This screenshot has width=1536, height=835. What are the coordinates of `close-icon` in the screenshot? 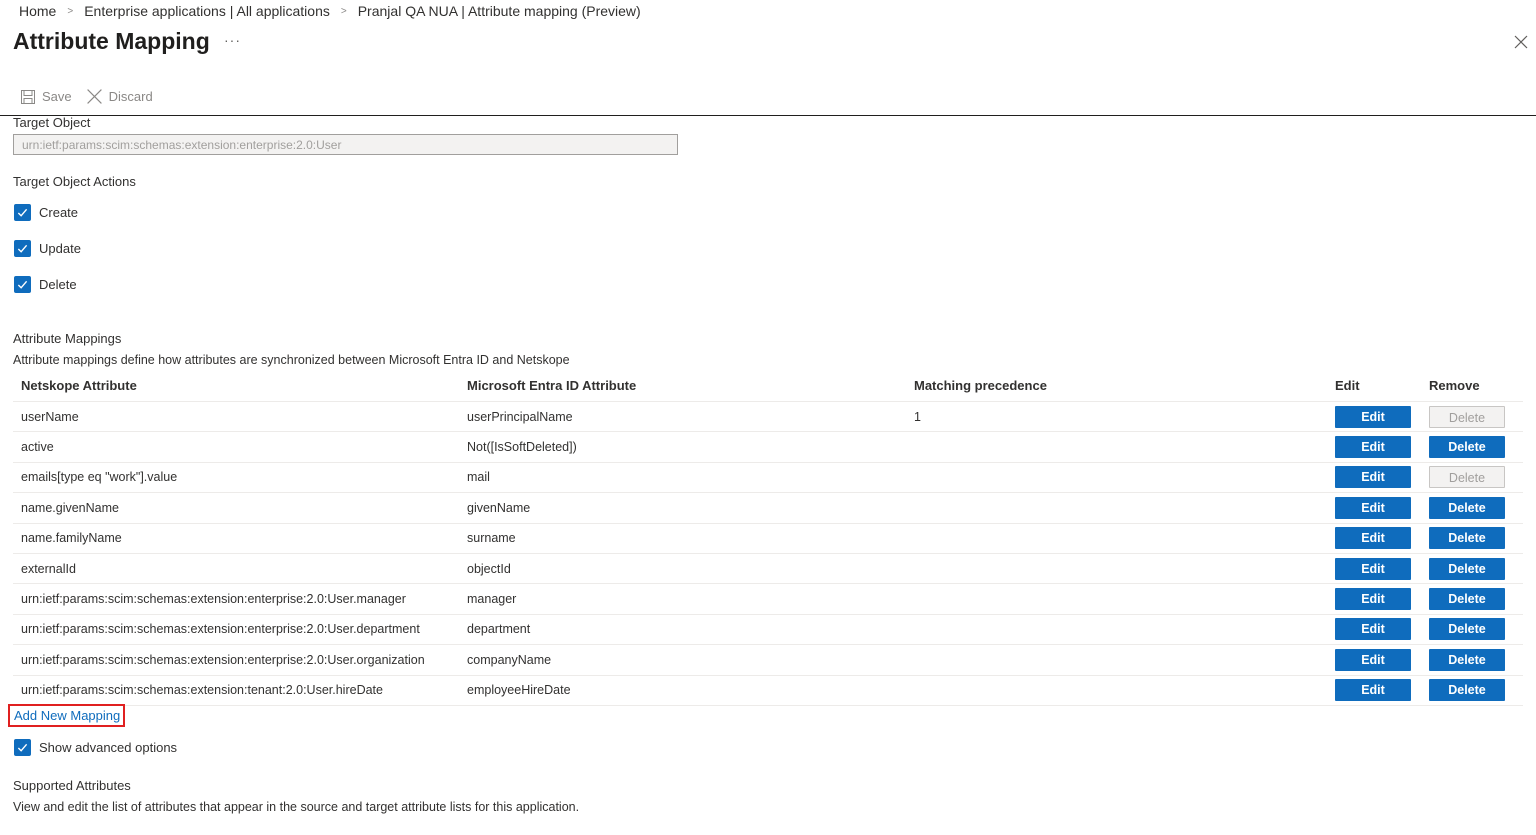 It's located at (1521, 42).